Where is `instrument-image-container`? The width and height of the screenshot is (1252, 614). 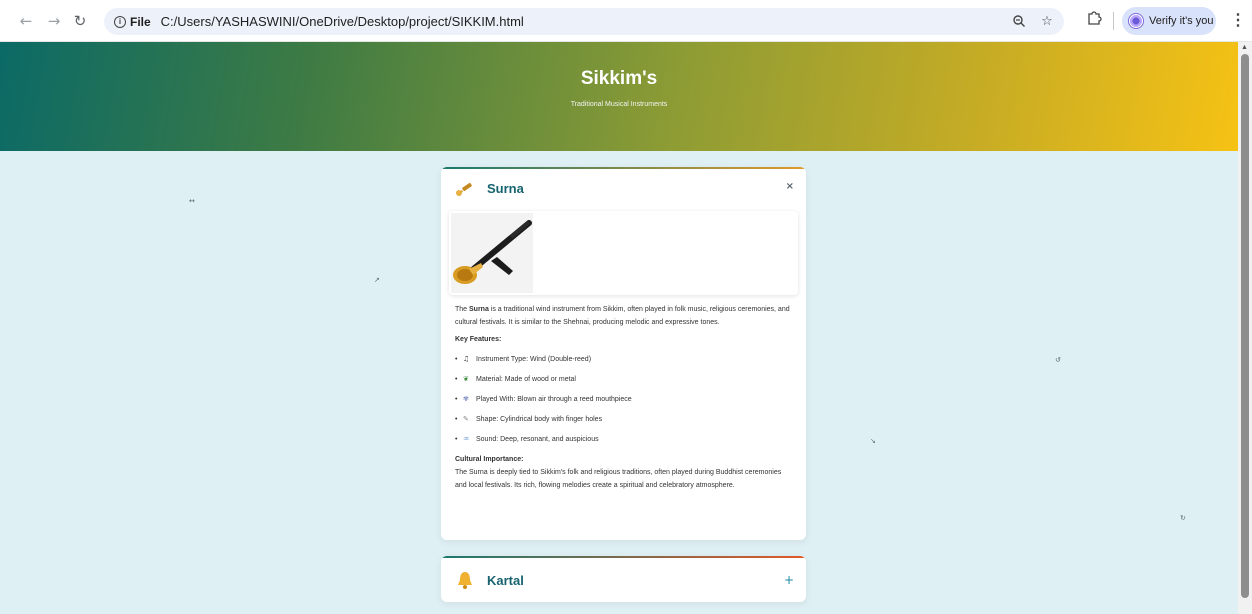 instrument-image-container is located at coordinates (623, 253).